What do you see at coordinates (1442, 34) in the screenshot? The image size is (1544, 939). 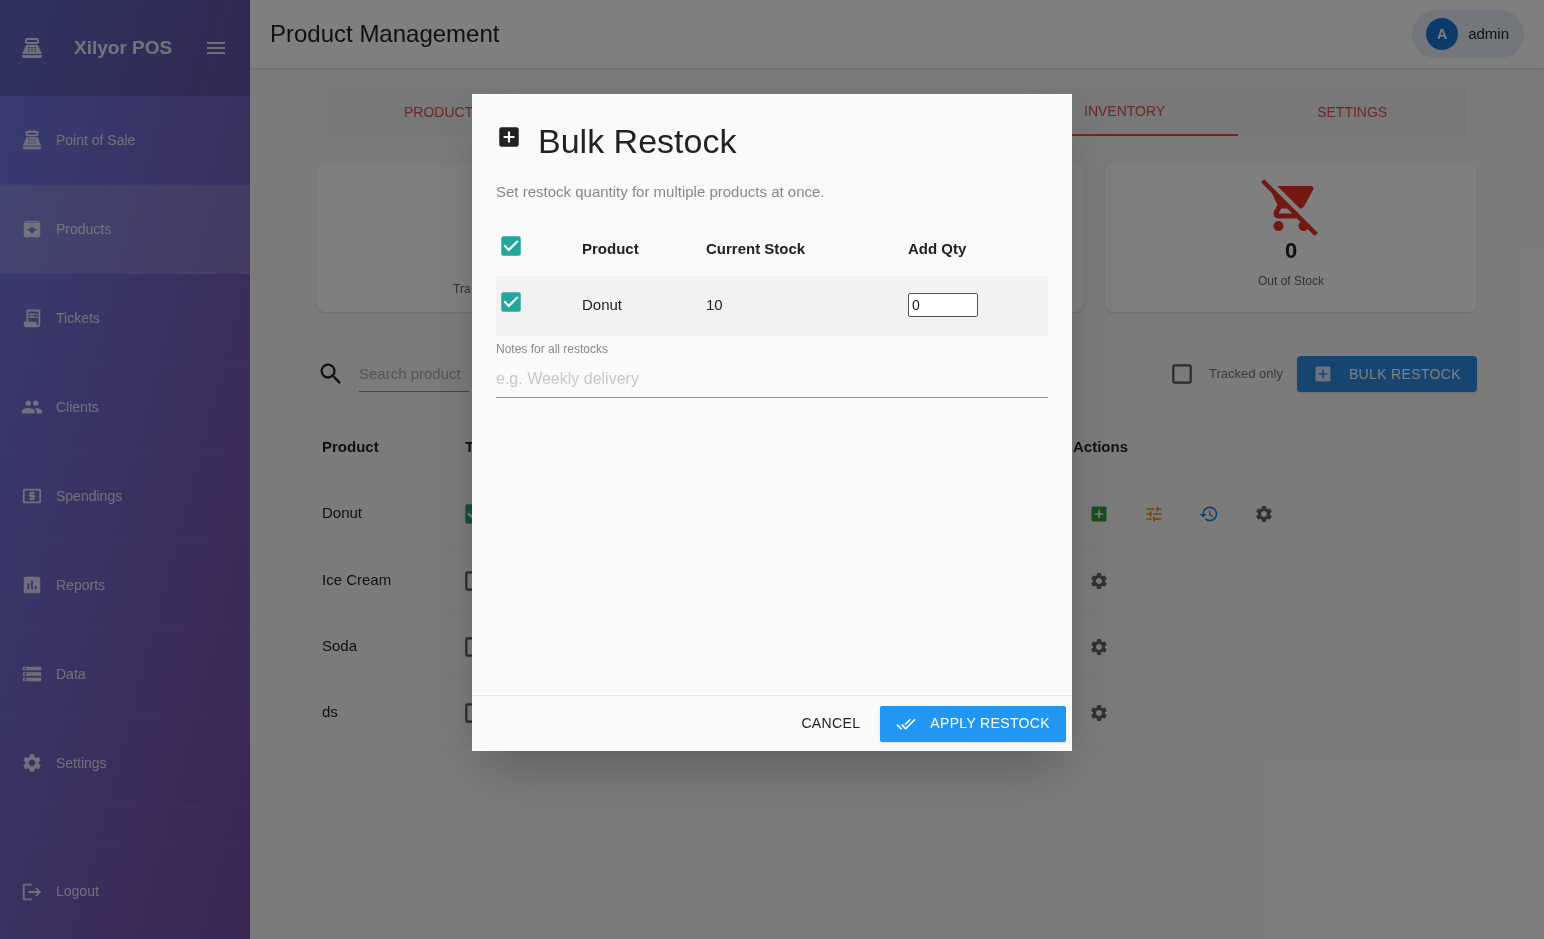 I see `user-avatar: A` at bounding box center [1442, 34].